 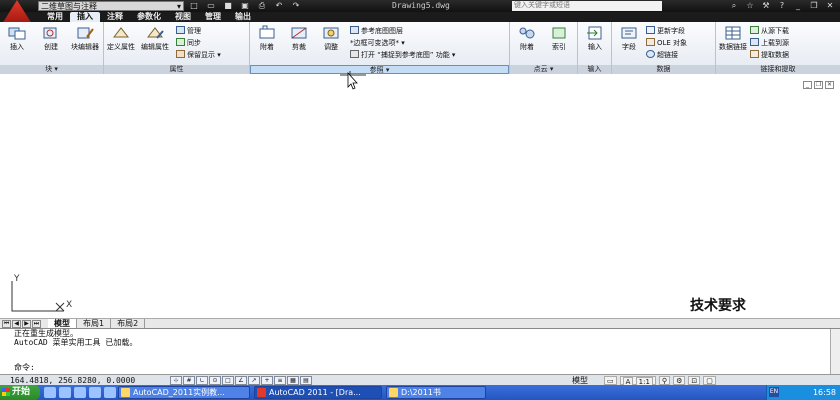 I want to click on redo-icon: ↷, so click(x=296, y=6).